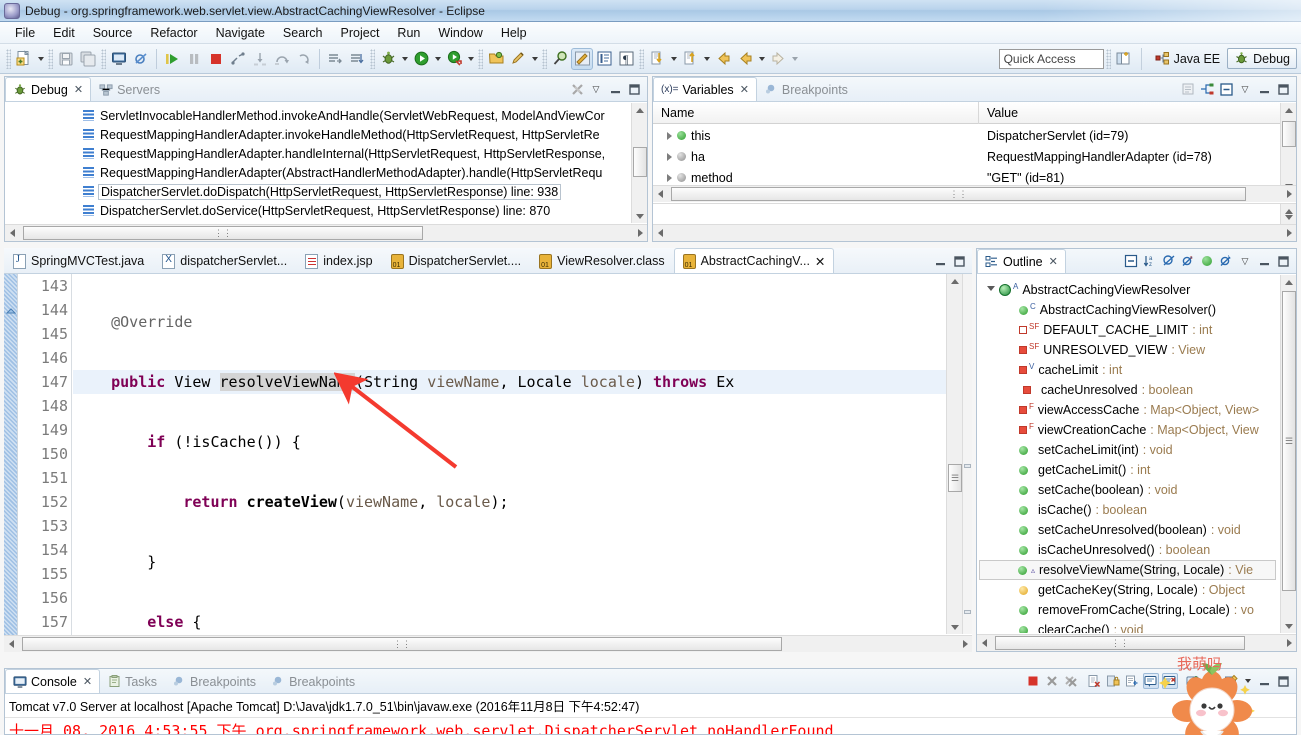  What do you see at coordinates (705, 89) in the screenshot?
I see `tab-variables: (x)= Variables ✕` at bounding box center [705, 89].